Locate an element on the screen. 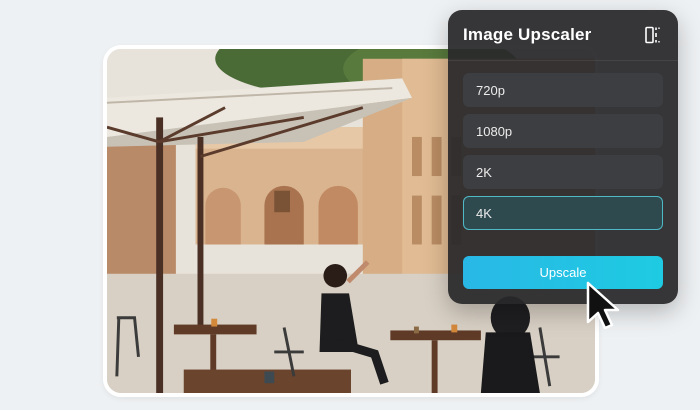 The height and width of the screenshot is (410, 700). split-view-icon is located at coordinates (653, 35).